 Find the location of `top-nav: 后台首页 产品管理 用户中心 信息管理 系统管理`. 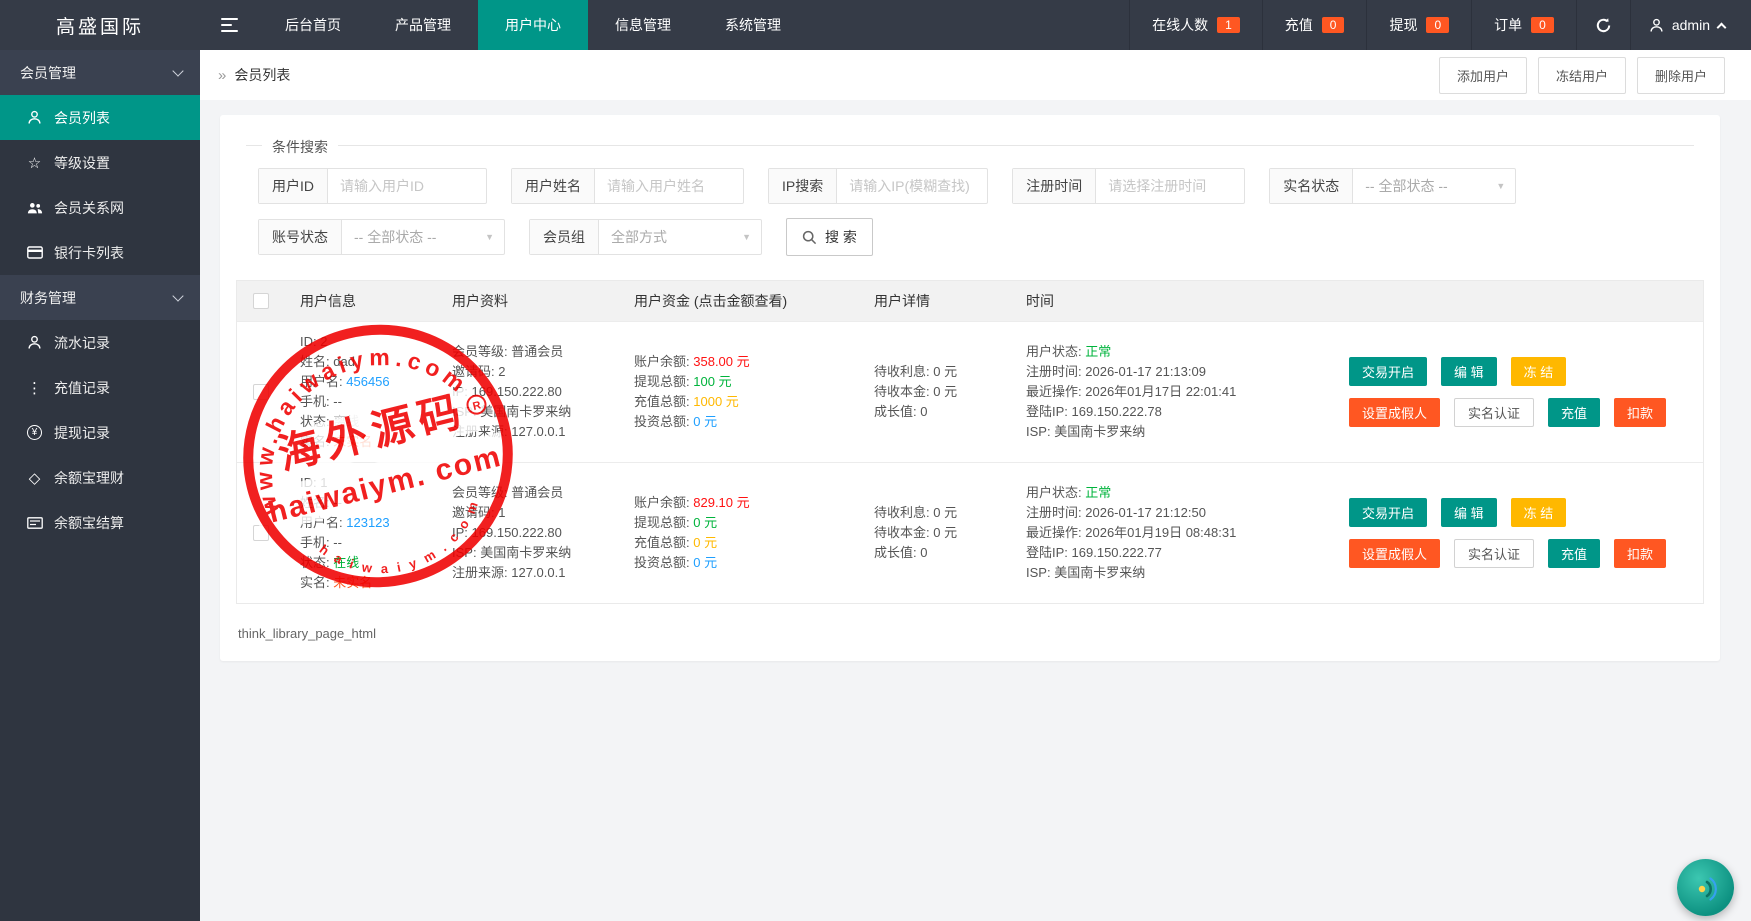

top-nav: 后台首页 产品管理 用户中心 信息管理 系统管理 is located at coordinates (533, 25).